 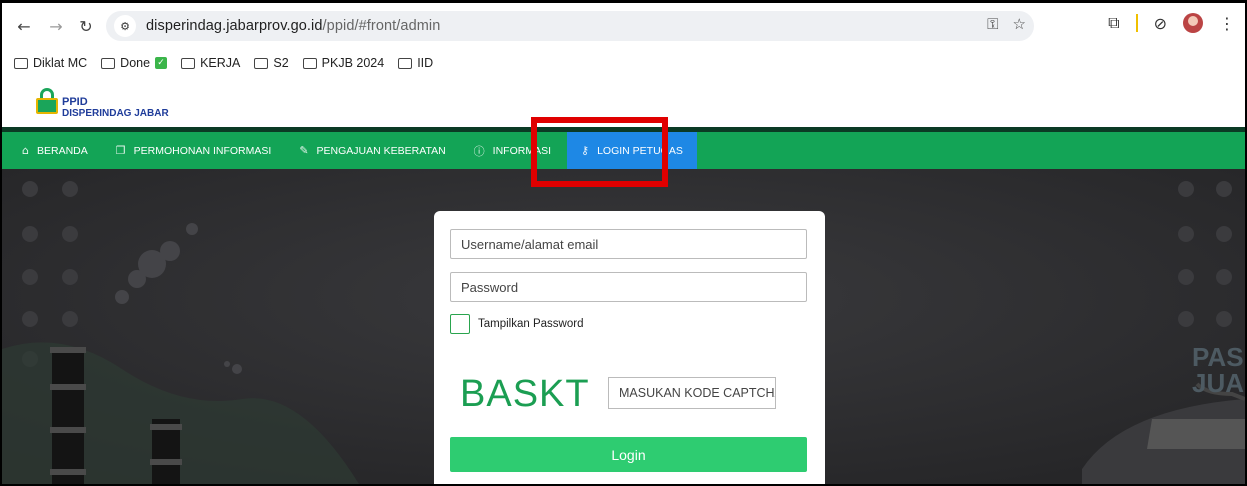 I want to click on profile-avatar, so click(x=1193, y=23).